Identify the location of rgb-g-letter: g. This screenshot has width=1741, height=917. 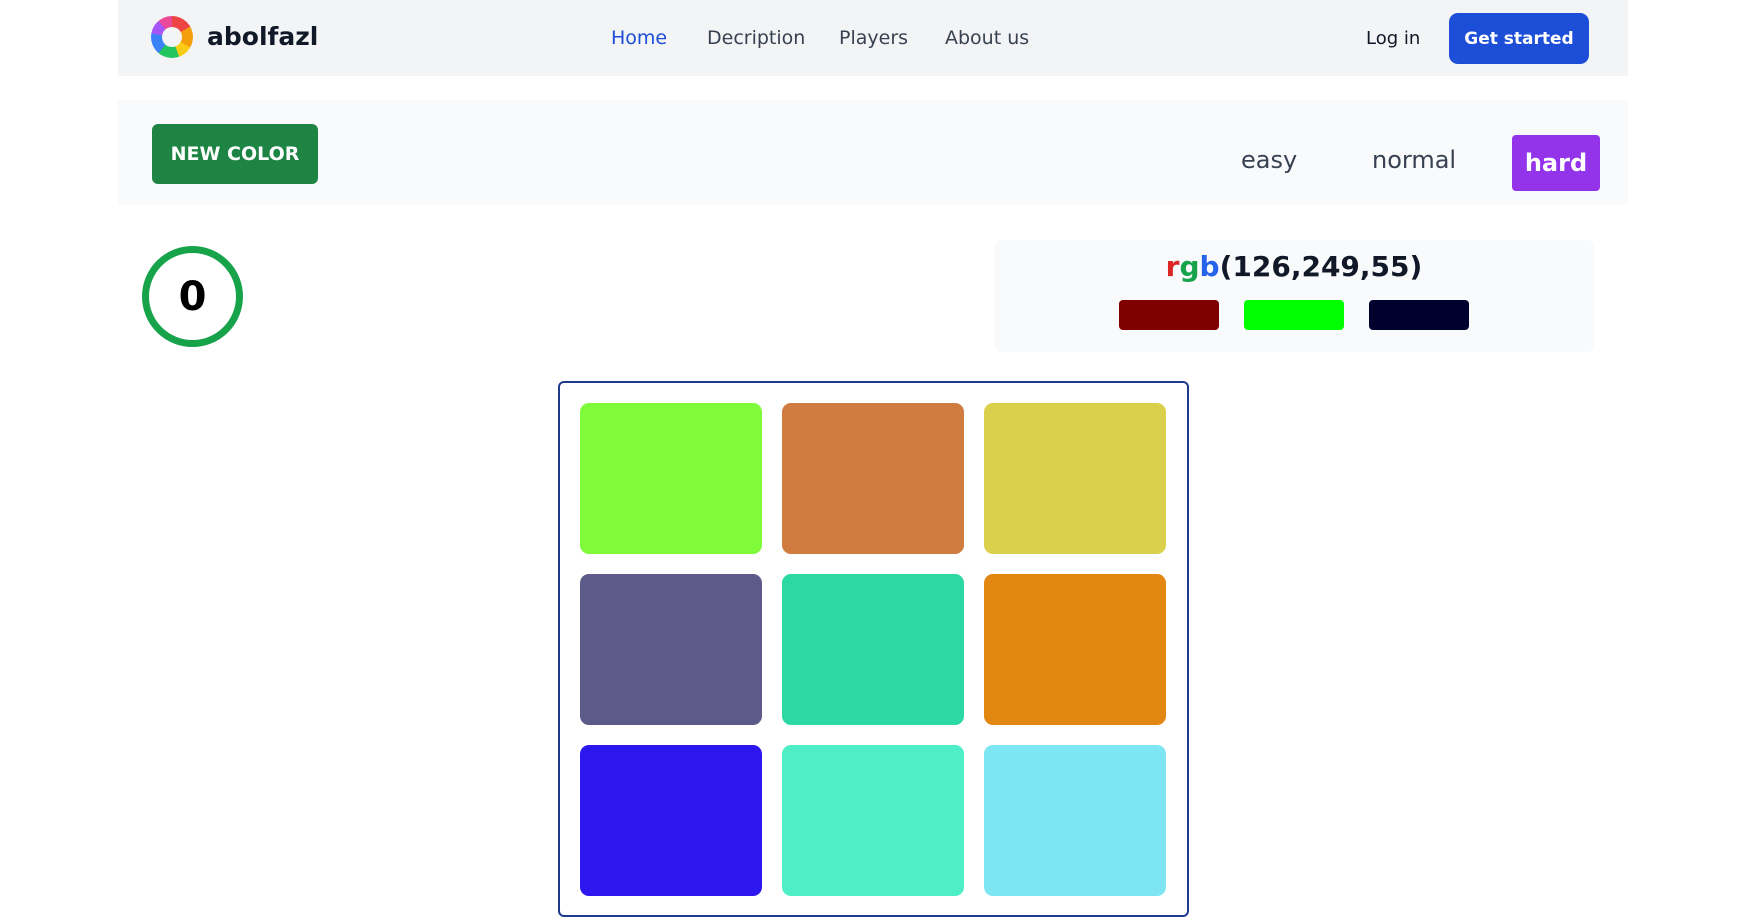
(1189, 266).